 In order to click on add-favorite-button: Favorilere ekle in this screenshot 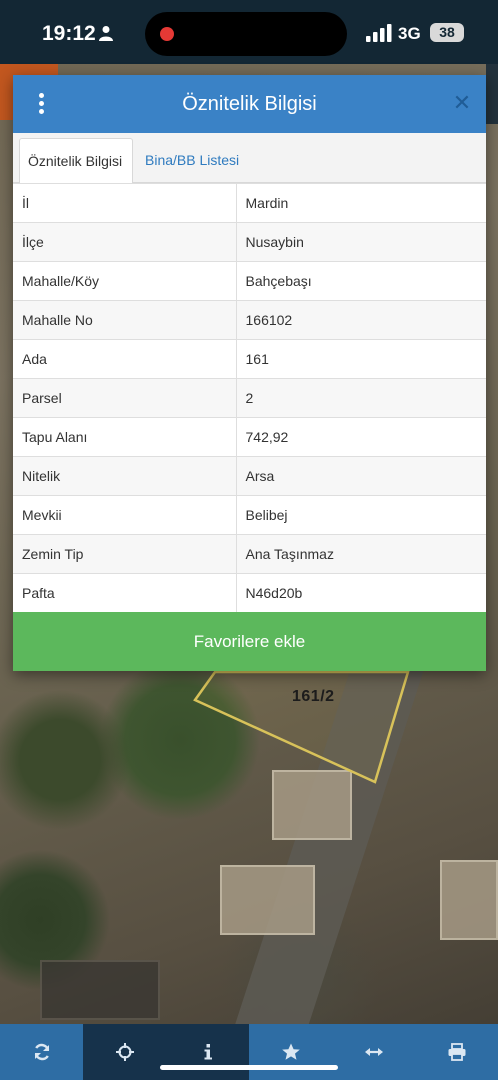, I will do `click(249, 641)`.